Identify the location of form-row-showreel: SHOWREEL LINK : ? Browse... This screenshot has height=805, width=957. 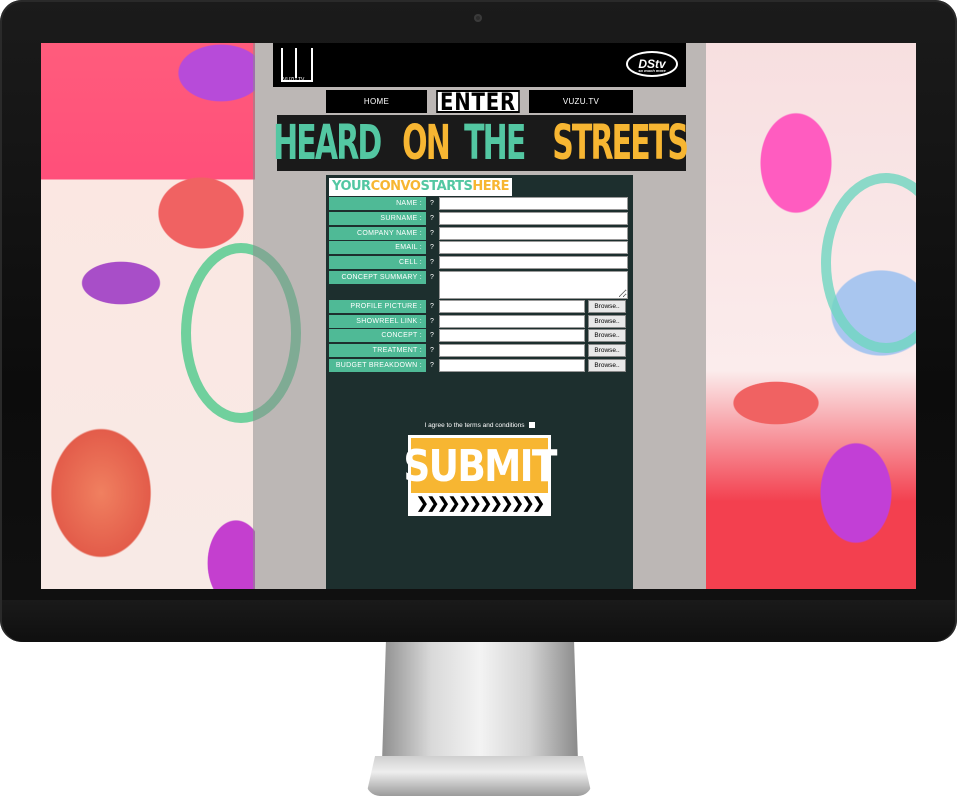
(477, 321).